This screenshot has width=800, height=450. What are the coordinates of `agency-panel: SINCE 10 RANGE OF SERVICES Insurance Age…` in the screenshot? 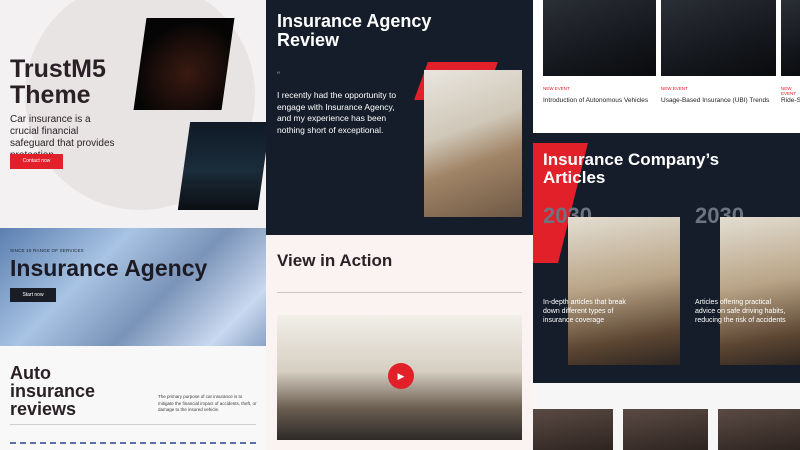 It's located at (133, 287).